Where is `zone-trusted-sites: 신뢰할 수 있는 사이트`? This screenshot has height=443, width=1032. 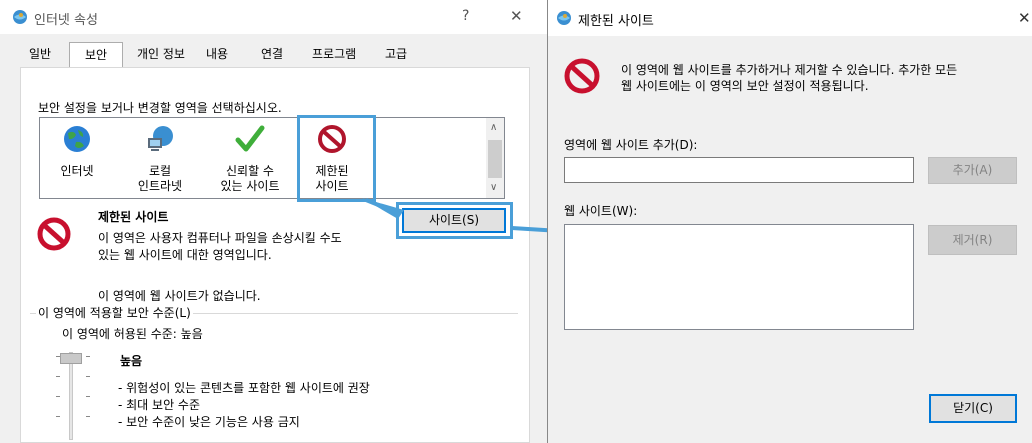
zone-trusted-sites: 신뢰할 수 있는 사이트 is located at coordinates (250, 159).